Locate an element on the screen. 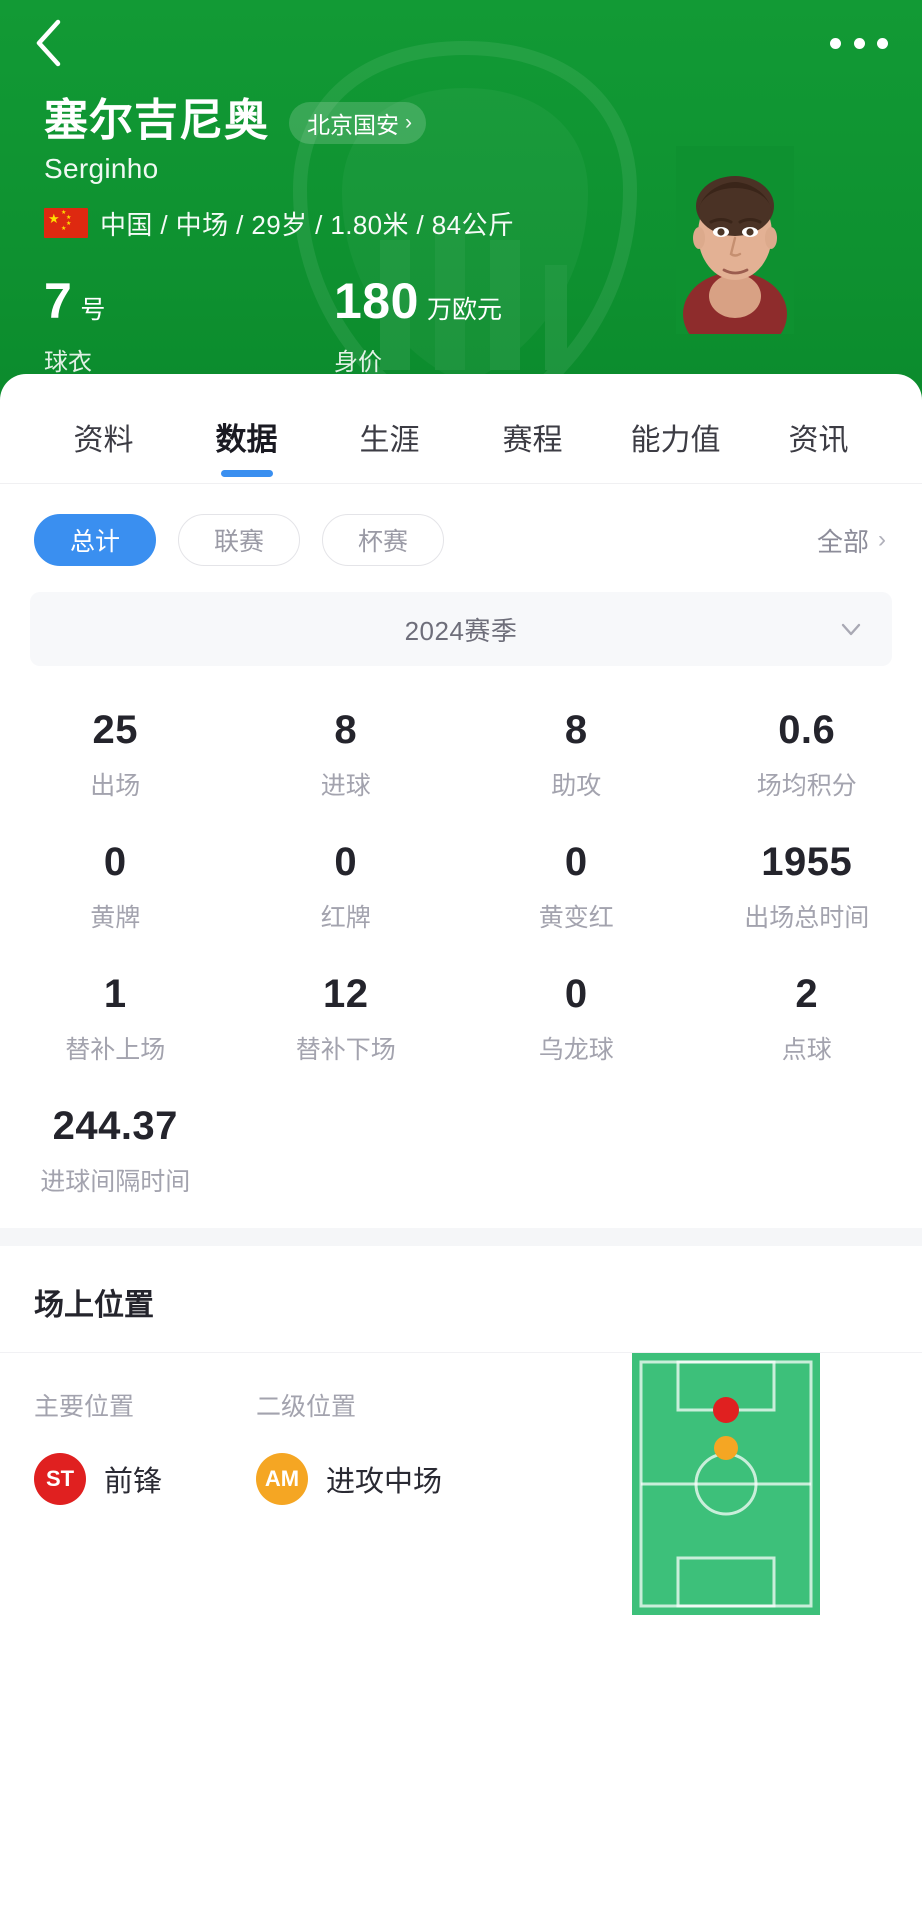  market-value-kpi: 180 万欧元 身价 is located at coordinates (418, 326).